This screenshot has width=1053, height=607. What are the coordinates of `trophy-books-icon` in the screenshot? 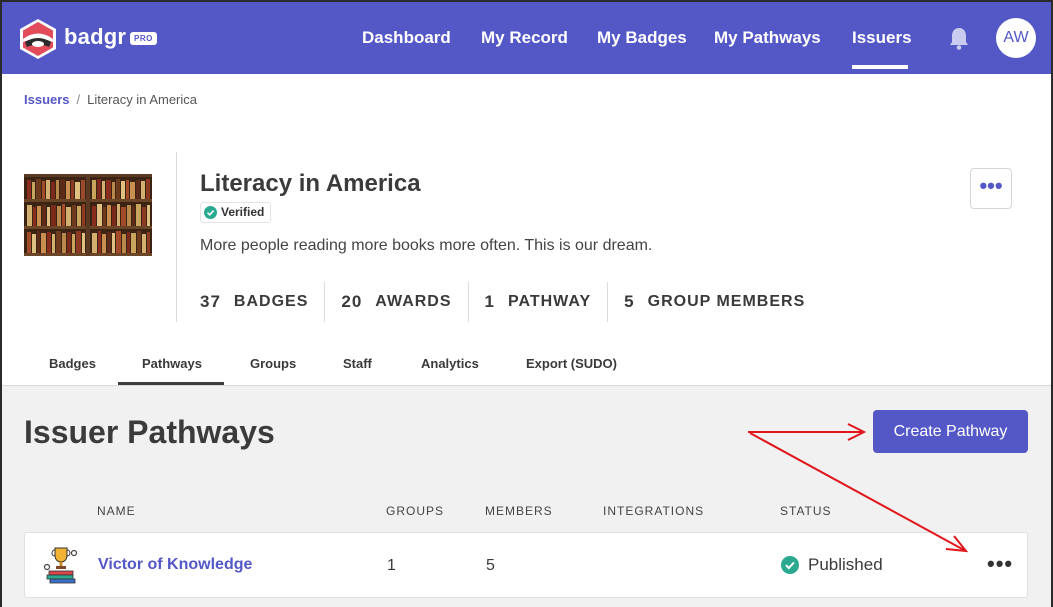 It's located at (60, 565).